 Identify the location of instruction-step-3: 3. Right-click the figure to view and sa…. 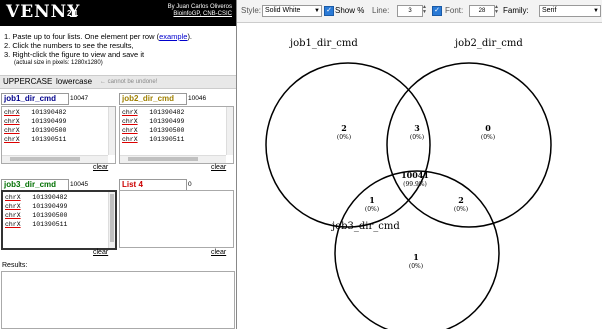
(74, 54).